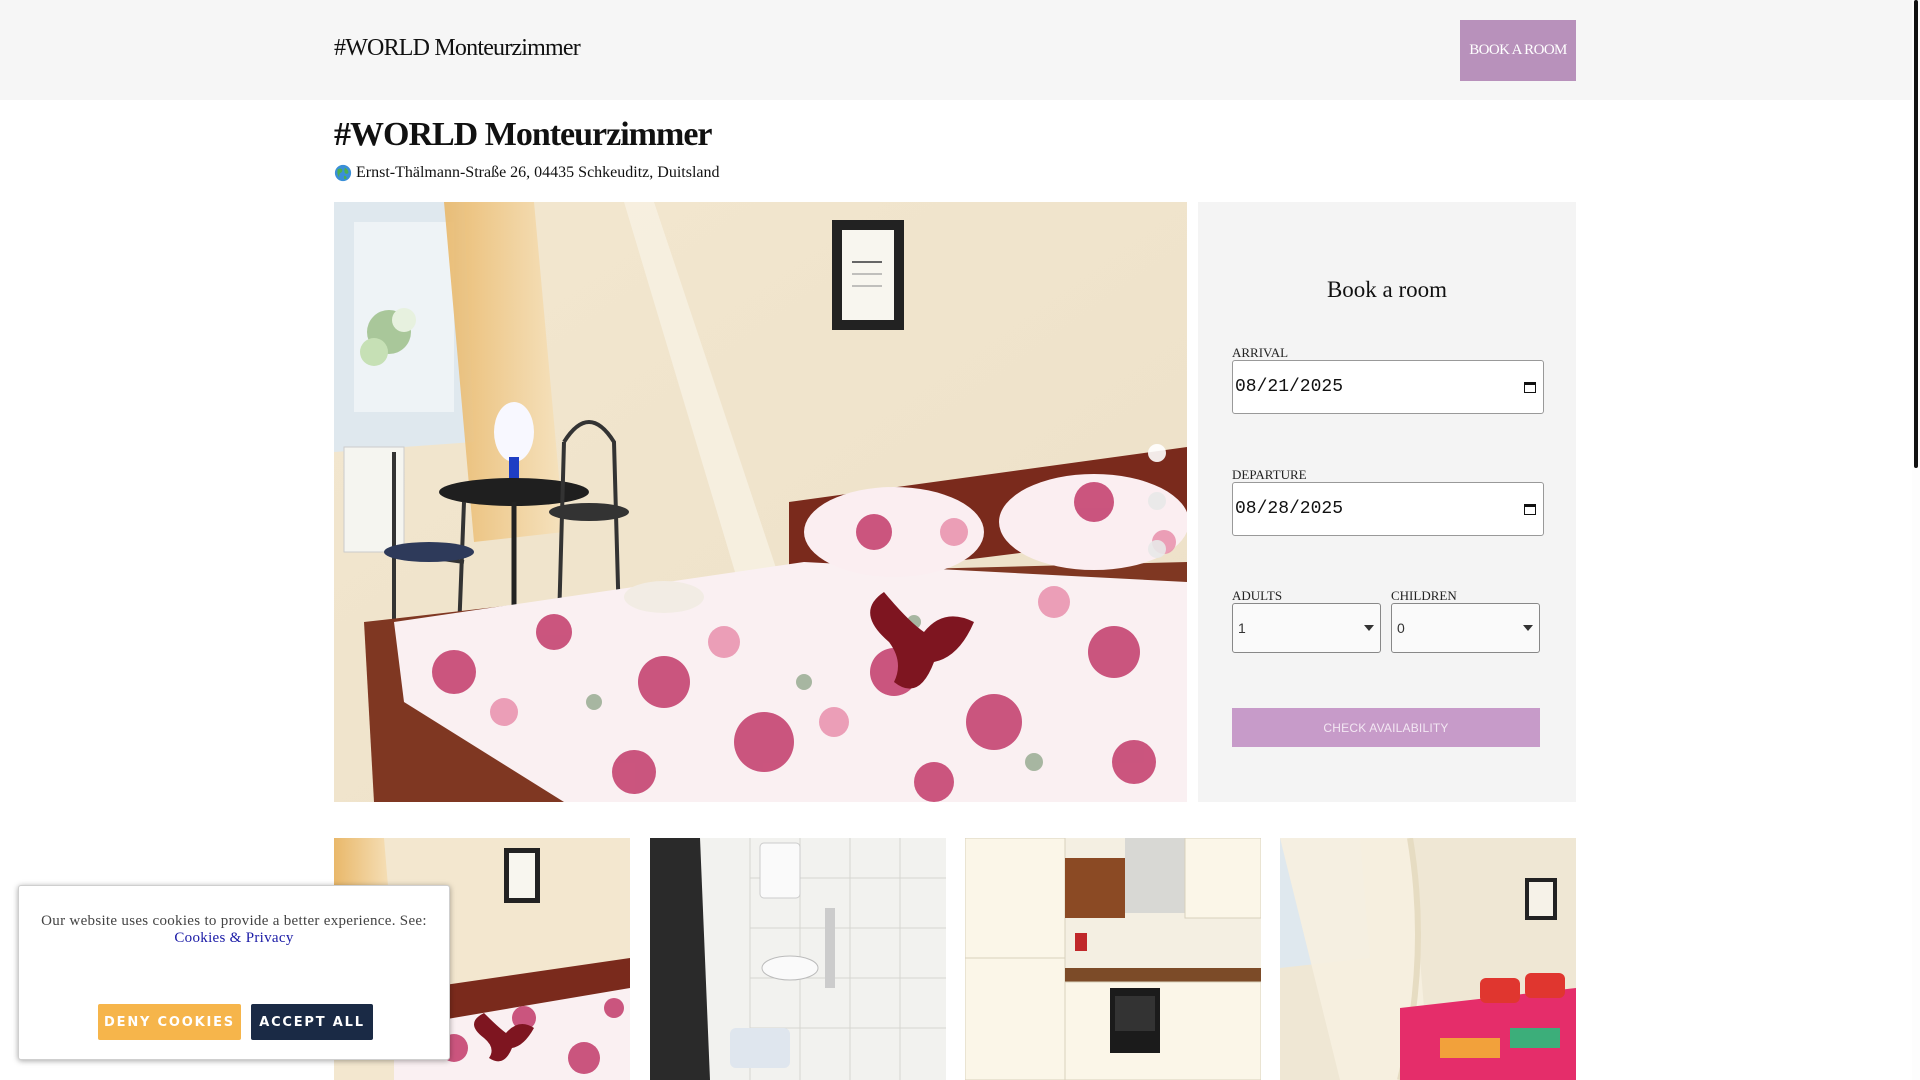 The height and width of the screenshot is (1080, 1920). Describe the element at coordinates (1465, 628) in the screenshot. I see `children-select: 0` at that location.